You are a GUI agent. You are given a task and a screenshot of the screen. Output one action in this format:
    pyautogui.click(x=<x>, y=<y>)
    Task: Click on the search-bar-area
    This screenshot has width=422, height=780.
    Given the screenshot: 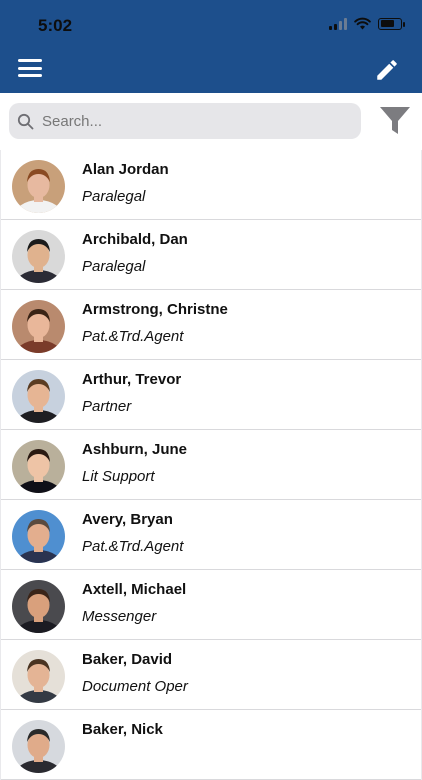 What is the action you would take?
    pyautogui.click(x=211, y=121)
    